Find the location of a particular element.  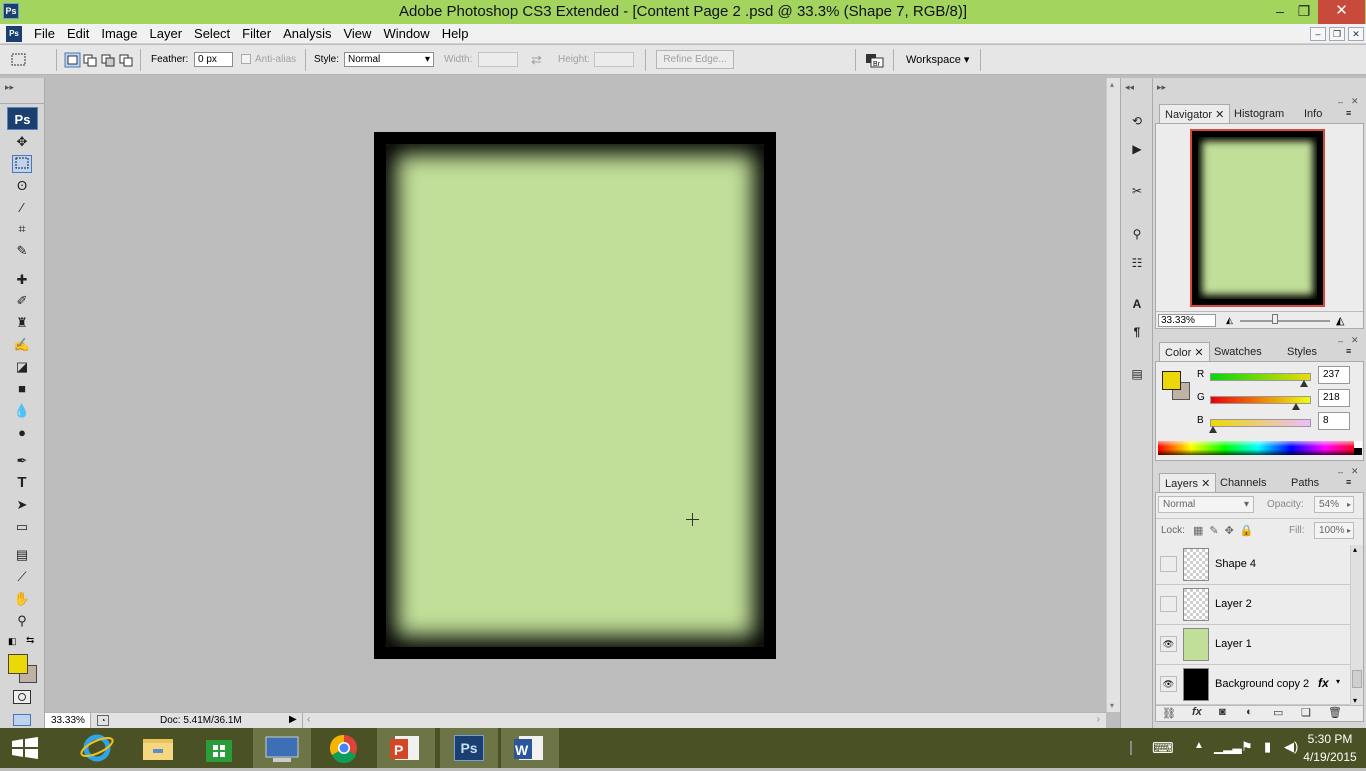

path-selection-icon: ➤ is located at coordinates (22, 505).